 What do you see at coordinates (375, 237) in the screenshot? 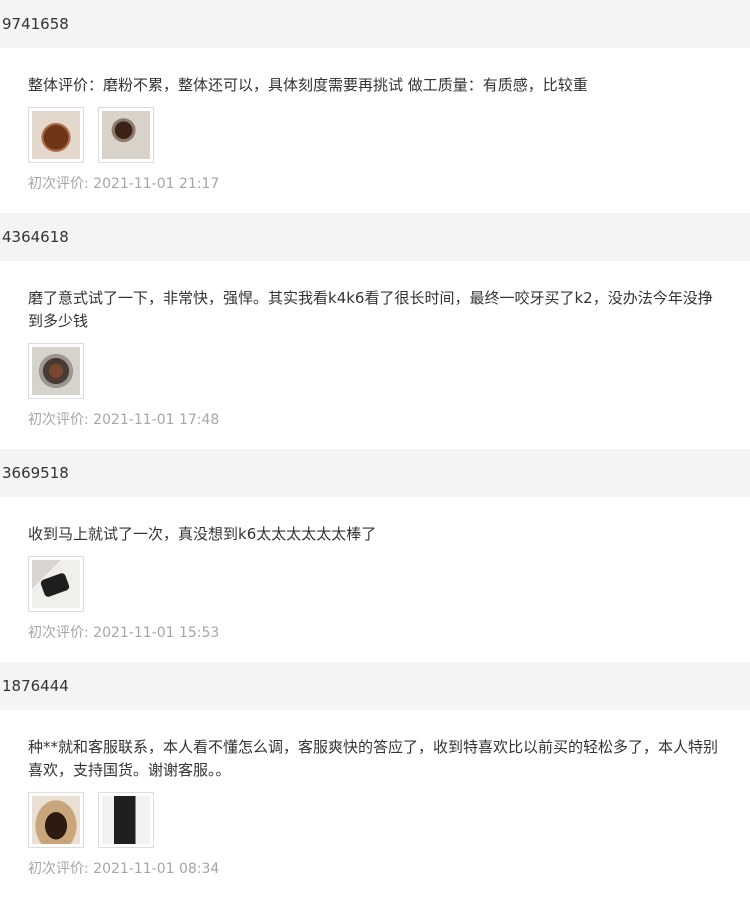
I see `reviewer-id: 4364618` at bounding box center [375, 237].